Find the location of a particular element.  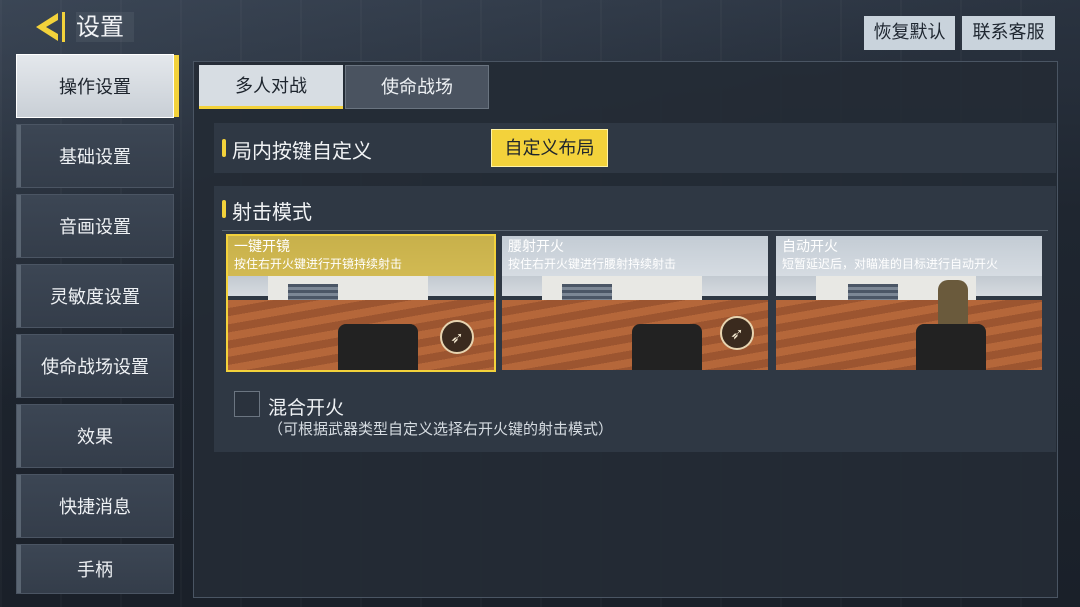

custom-keys-section: 局内按键自定义 自定义布局 is located at coordinates (635, 148).